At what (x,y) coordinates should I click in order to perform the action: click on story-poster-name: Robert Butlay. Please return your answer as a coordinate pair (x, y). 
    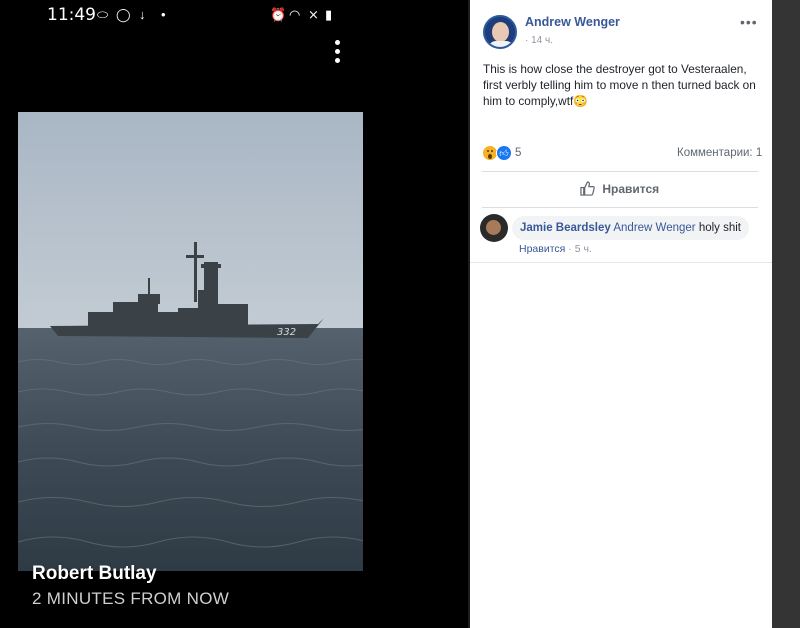
    Looking at the image, I should click on (94, 573).